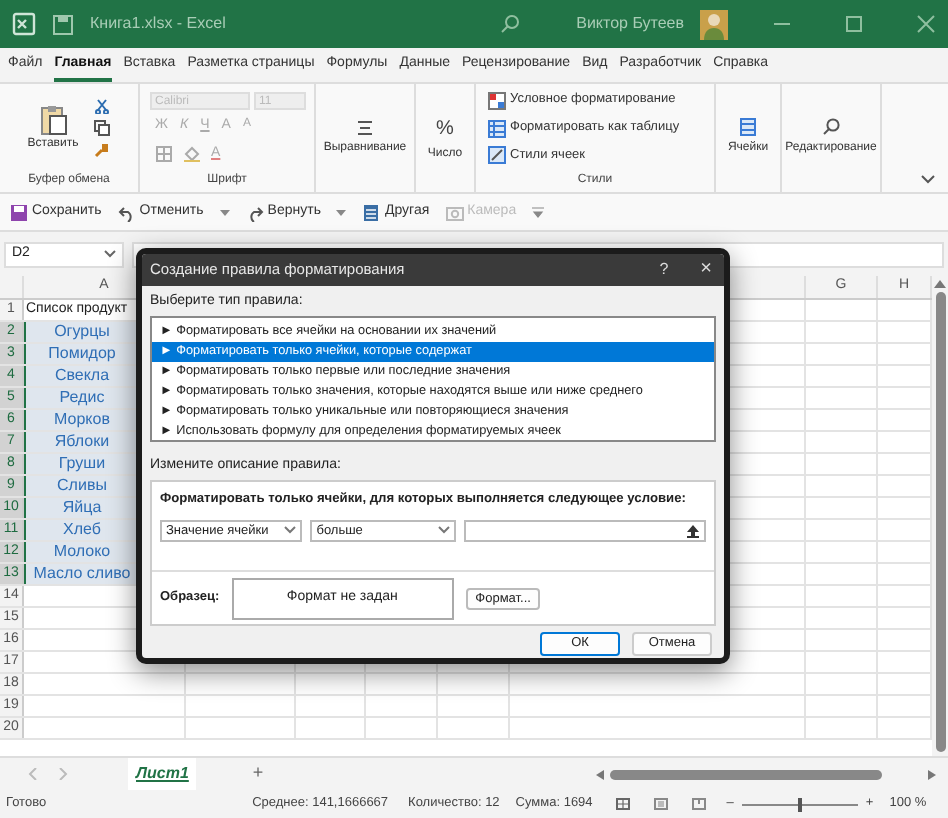 This screenshot has height=818, width=948. Describe the element at coordinates (82, 332) in the screenshot. I see `table-cell-text: Огурцы` at that location.